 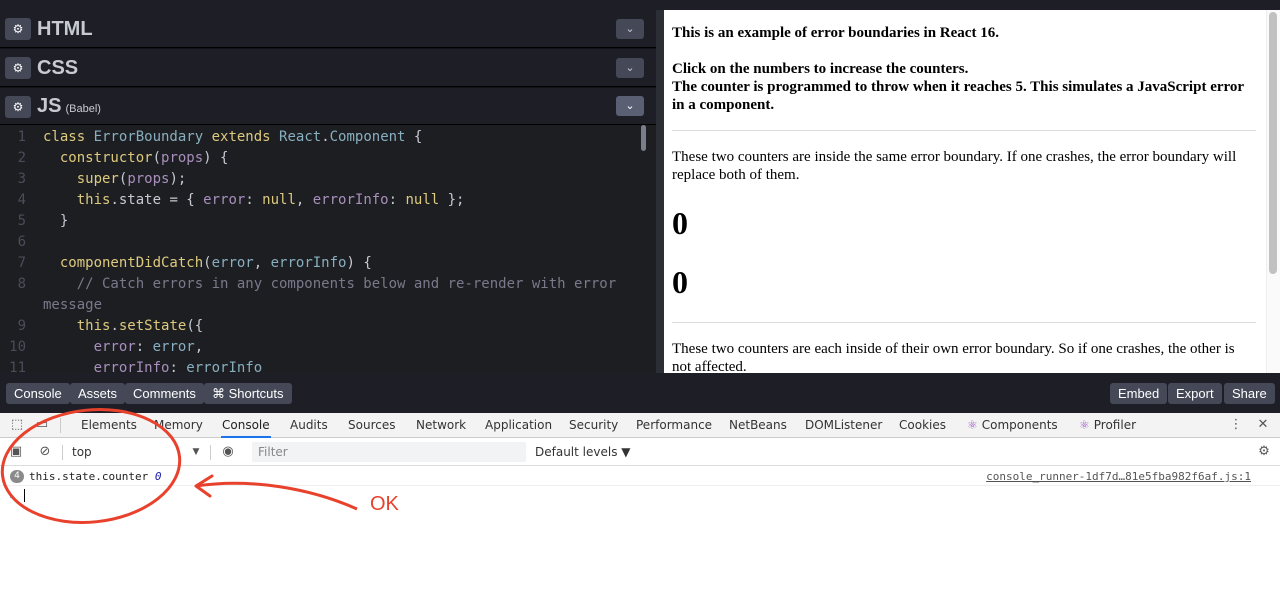 I want to click on code-token: class, so click(x=68, y=137).